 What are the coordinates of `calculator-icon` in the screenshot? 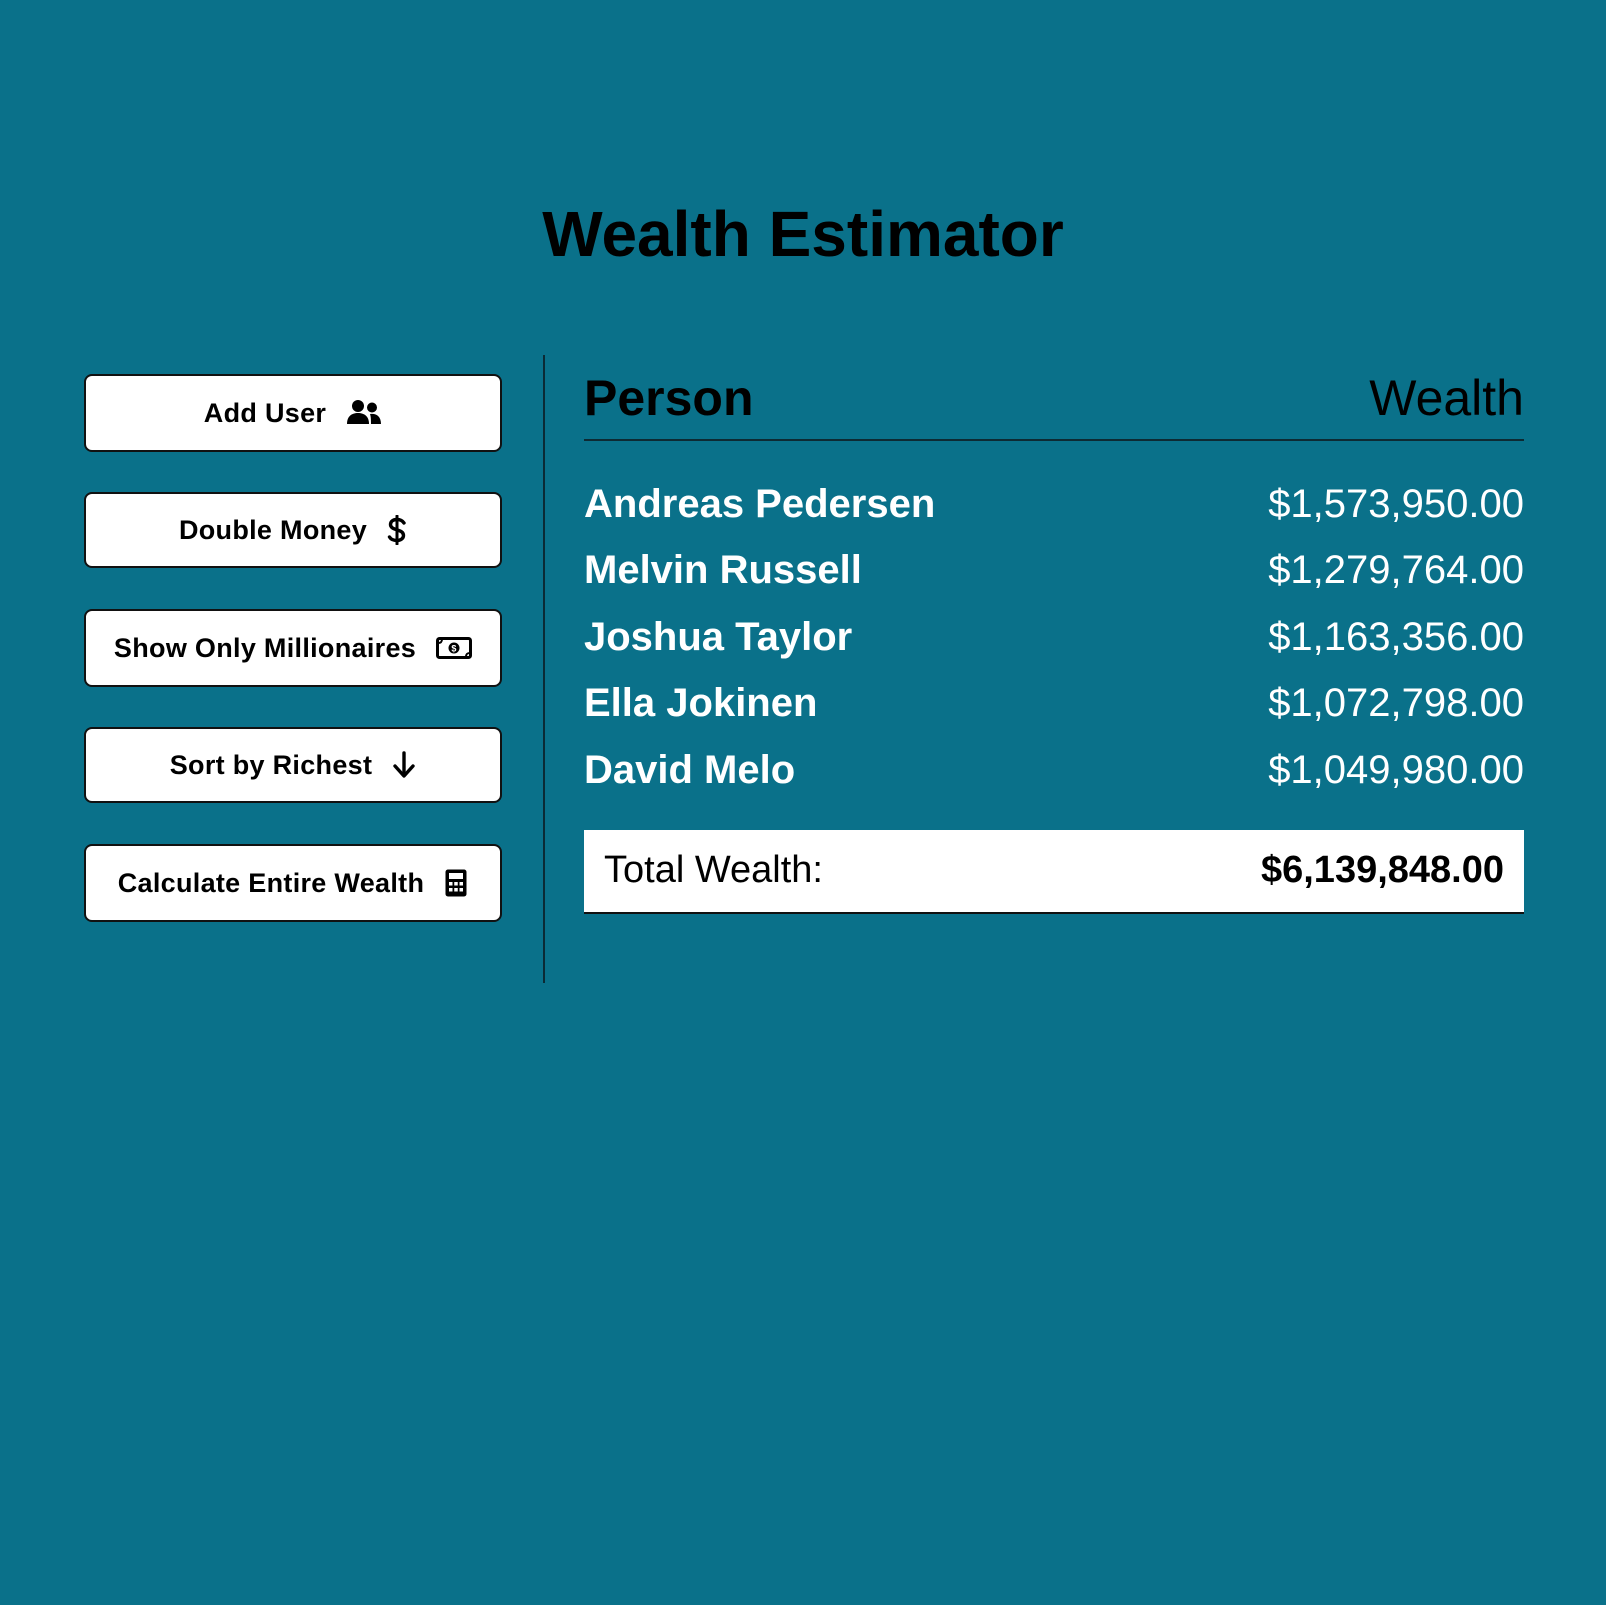 It's located at (456, 883).